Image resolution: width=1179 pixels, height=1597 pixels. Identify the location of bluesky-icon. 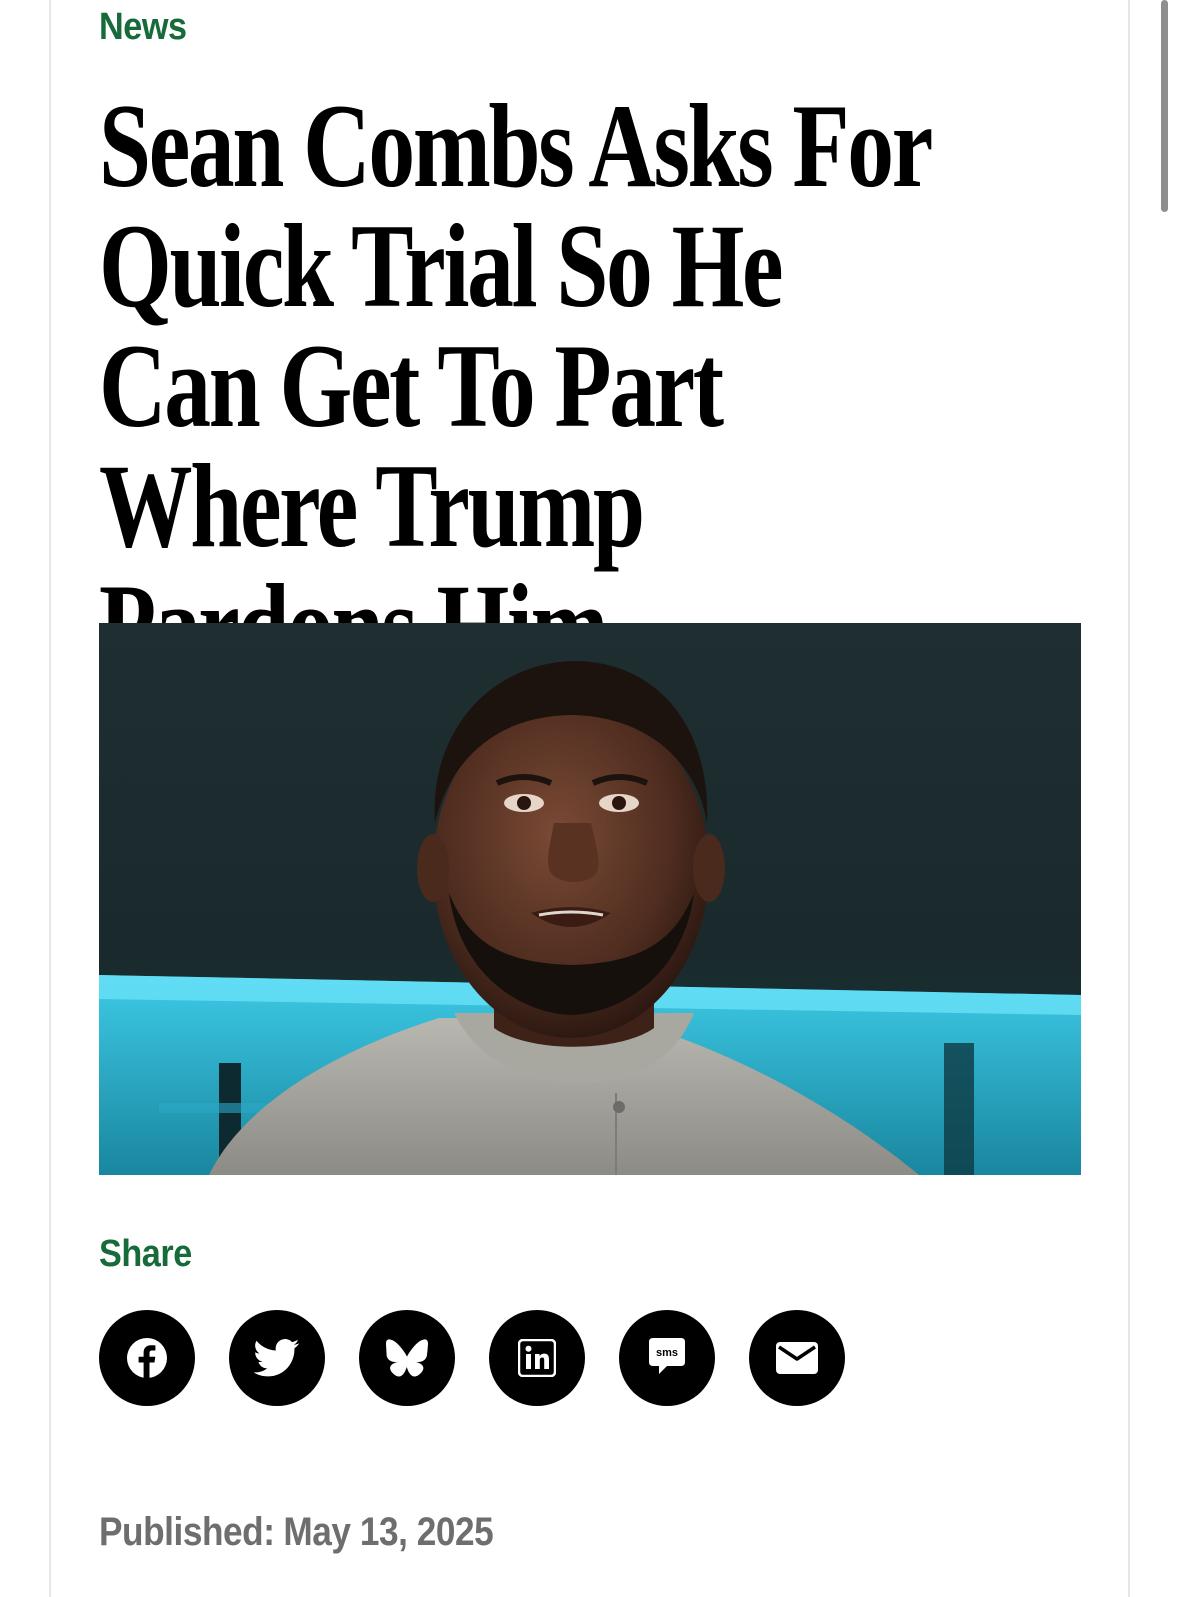
(407, 1358).